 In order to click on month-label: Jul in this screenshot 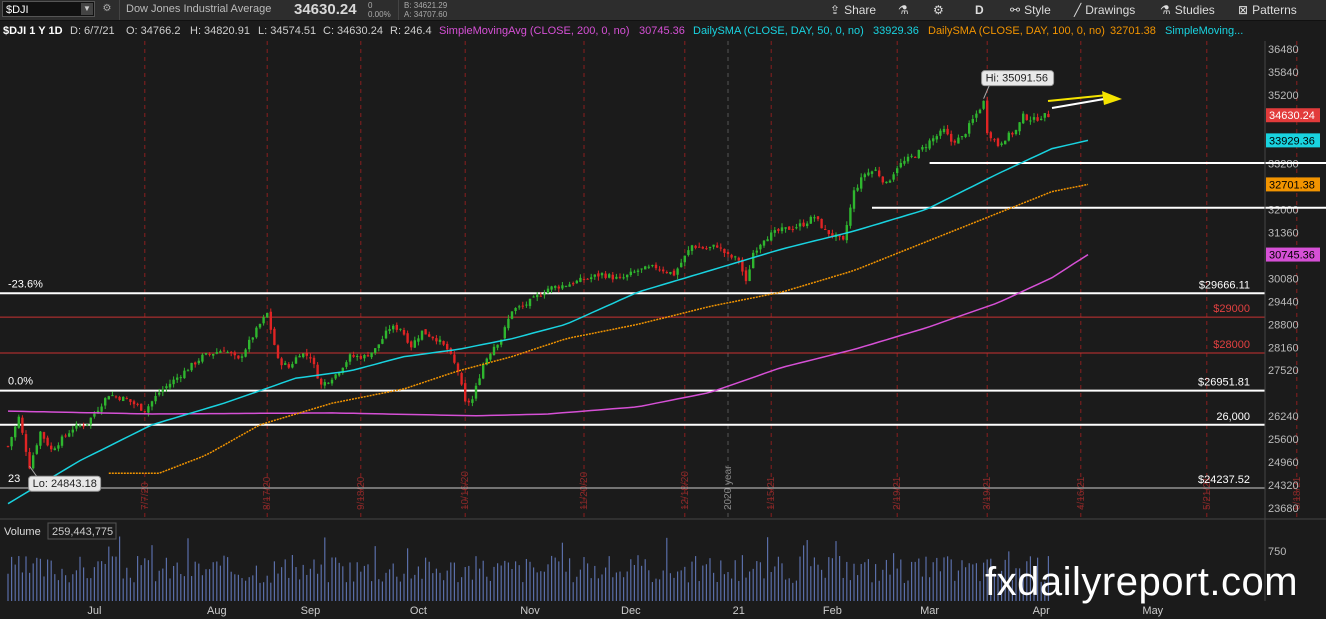, I will do `click(94, 611)`.